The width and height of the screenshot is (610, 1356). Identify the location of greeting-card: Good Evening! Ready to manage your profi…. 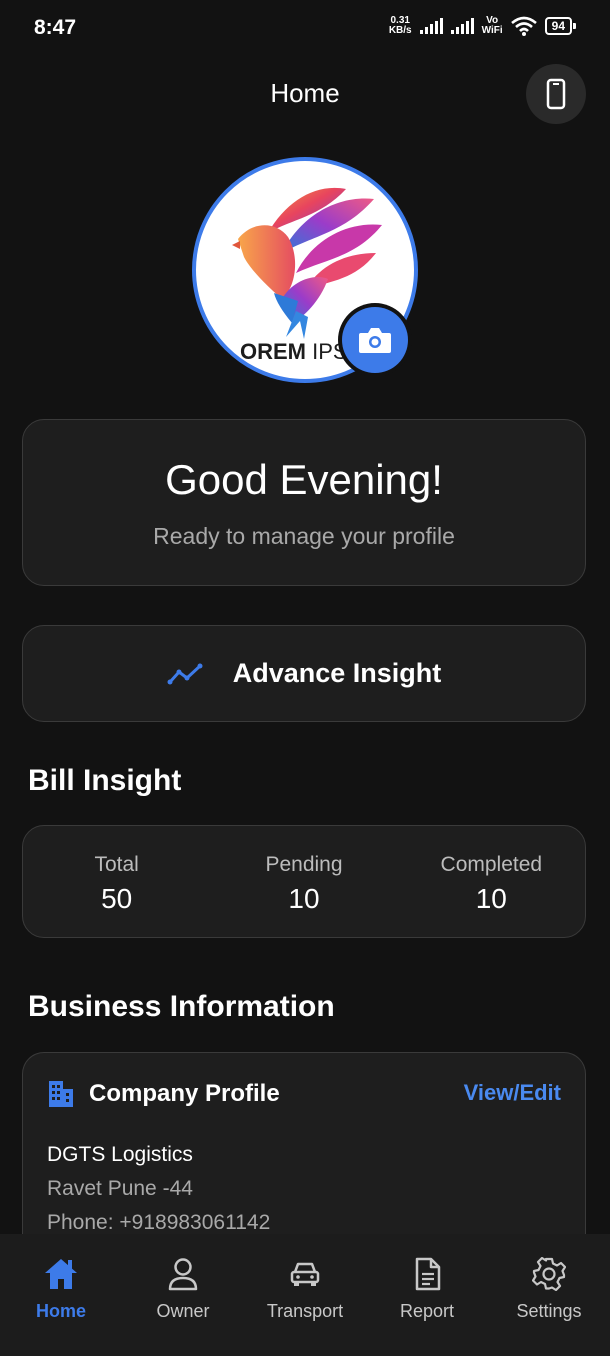
(304, 502).